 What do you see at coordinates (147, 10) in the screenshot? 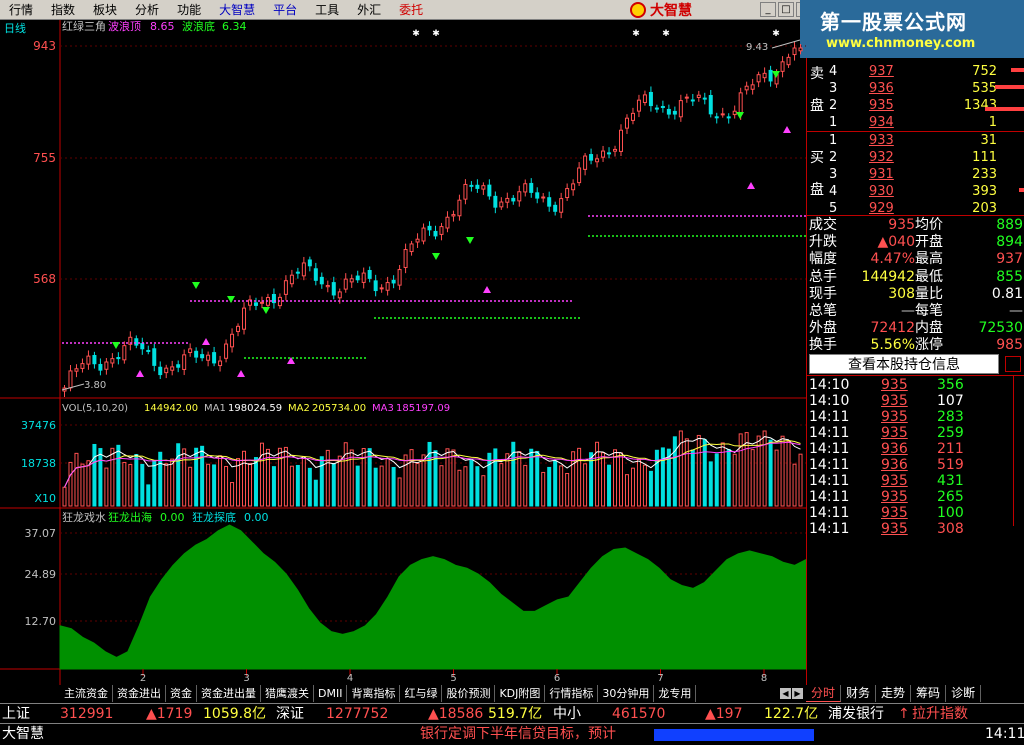
I see `menu-item-3: 分析` at bounding box center [147, 10].